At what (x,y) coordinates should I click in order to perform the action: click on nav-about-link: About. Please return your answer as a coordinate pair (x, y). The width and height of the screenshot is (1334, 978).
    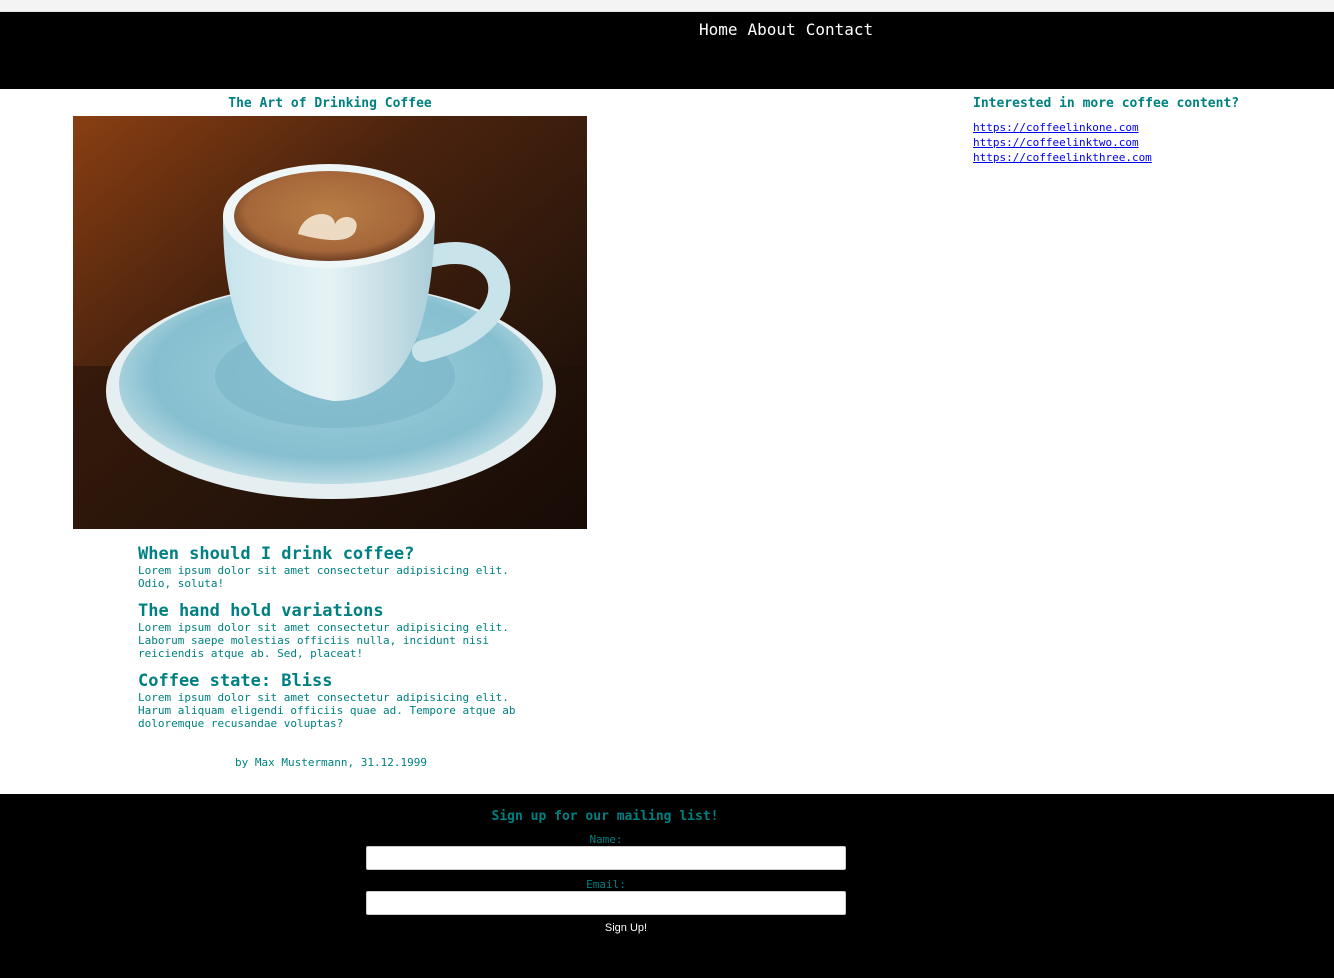
    Looking at the image, I should click on (772, 30).